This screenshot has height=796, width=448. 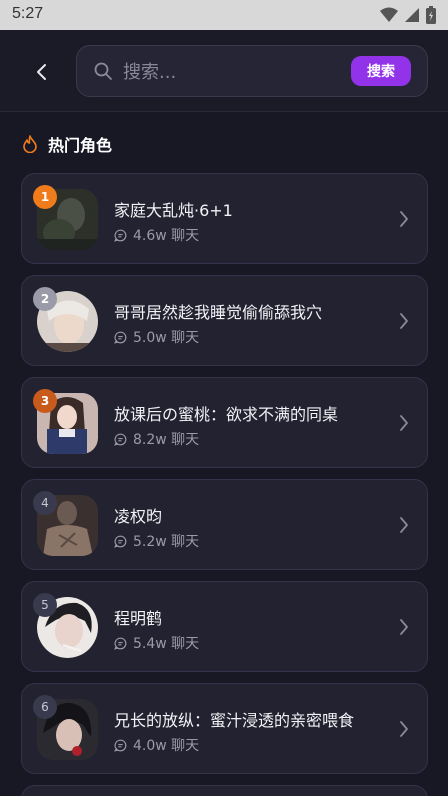 What do you see at coordinates (173, 210) in the screenshot?
I see `character-name: 家庭大乱炖·6+1` at bounding box center [173, 210].